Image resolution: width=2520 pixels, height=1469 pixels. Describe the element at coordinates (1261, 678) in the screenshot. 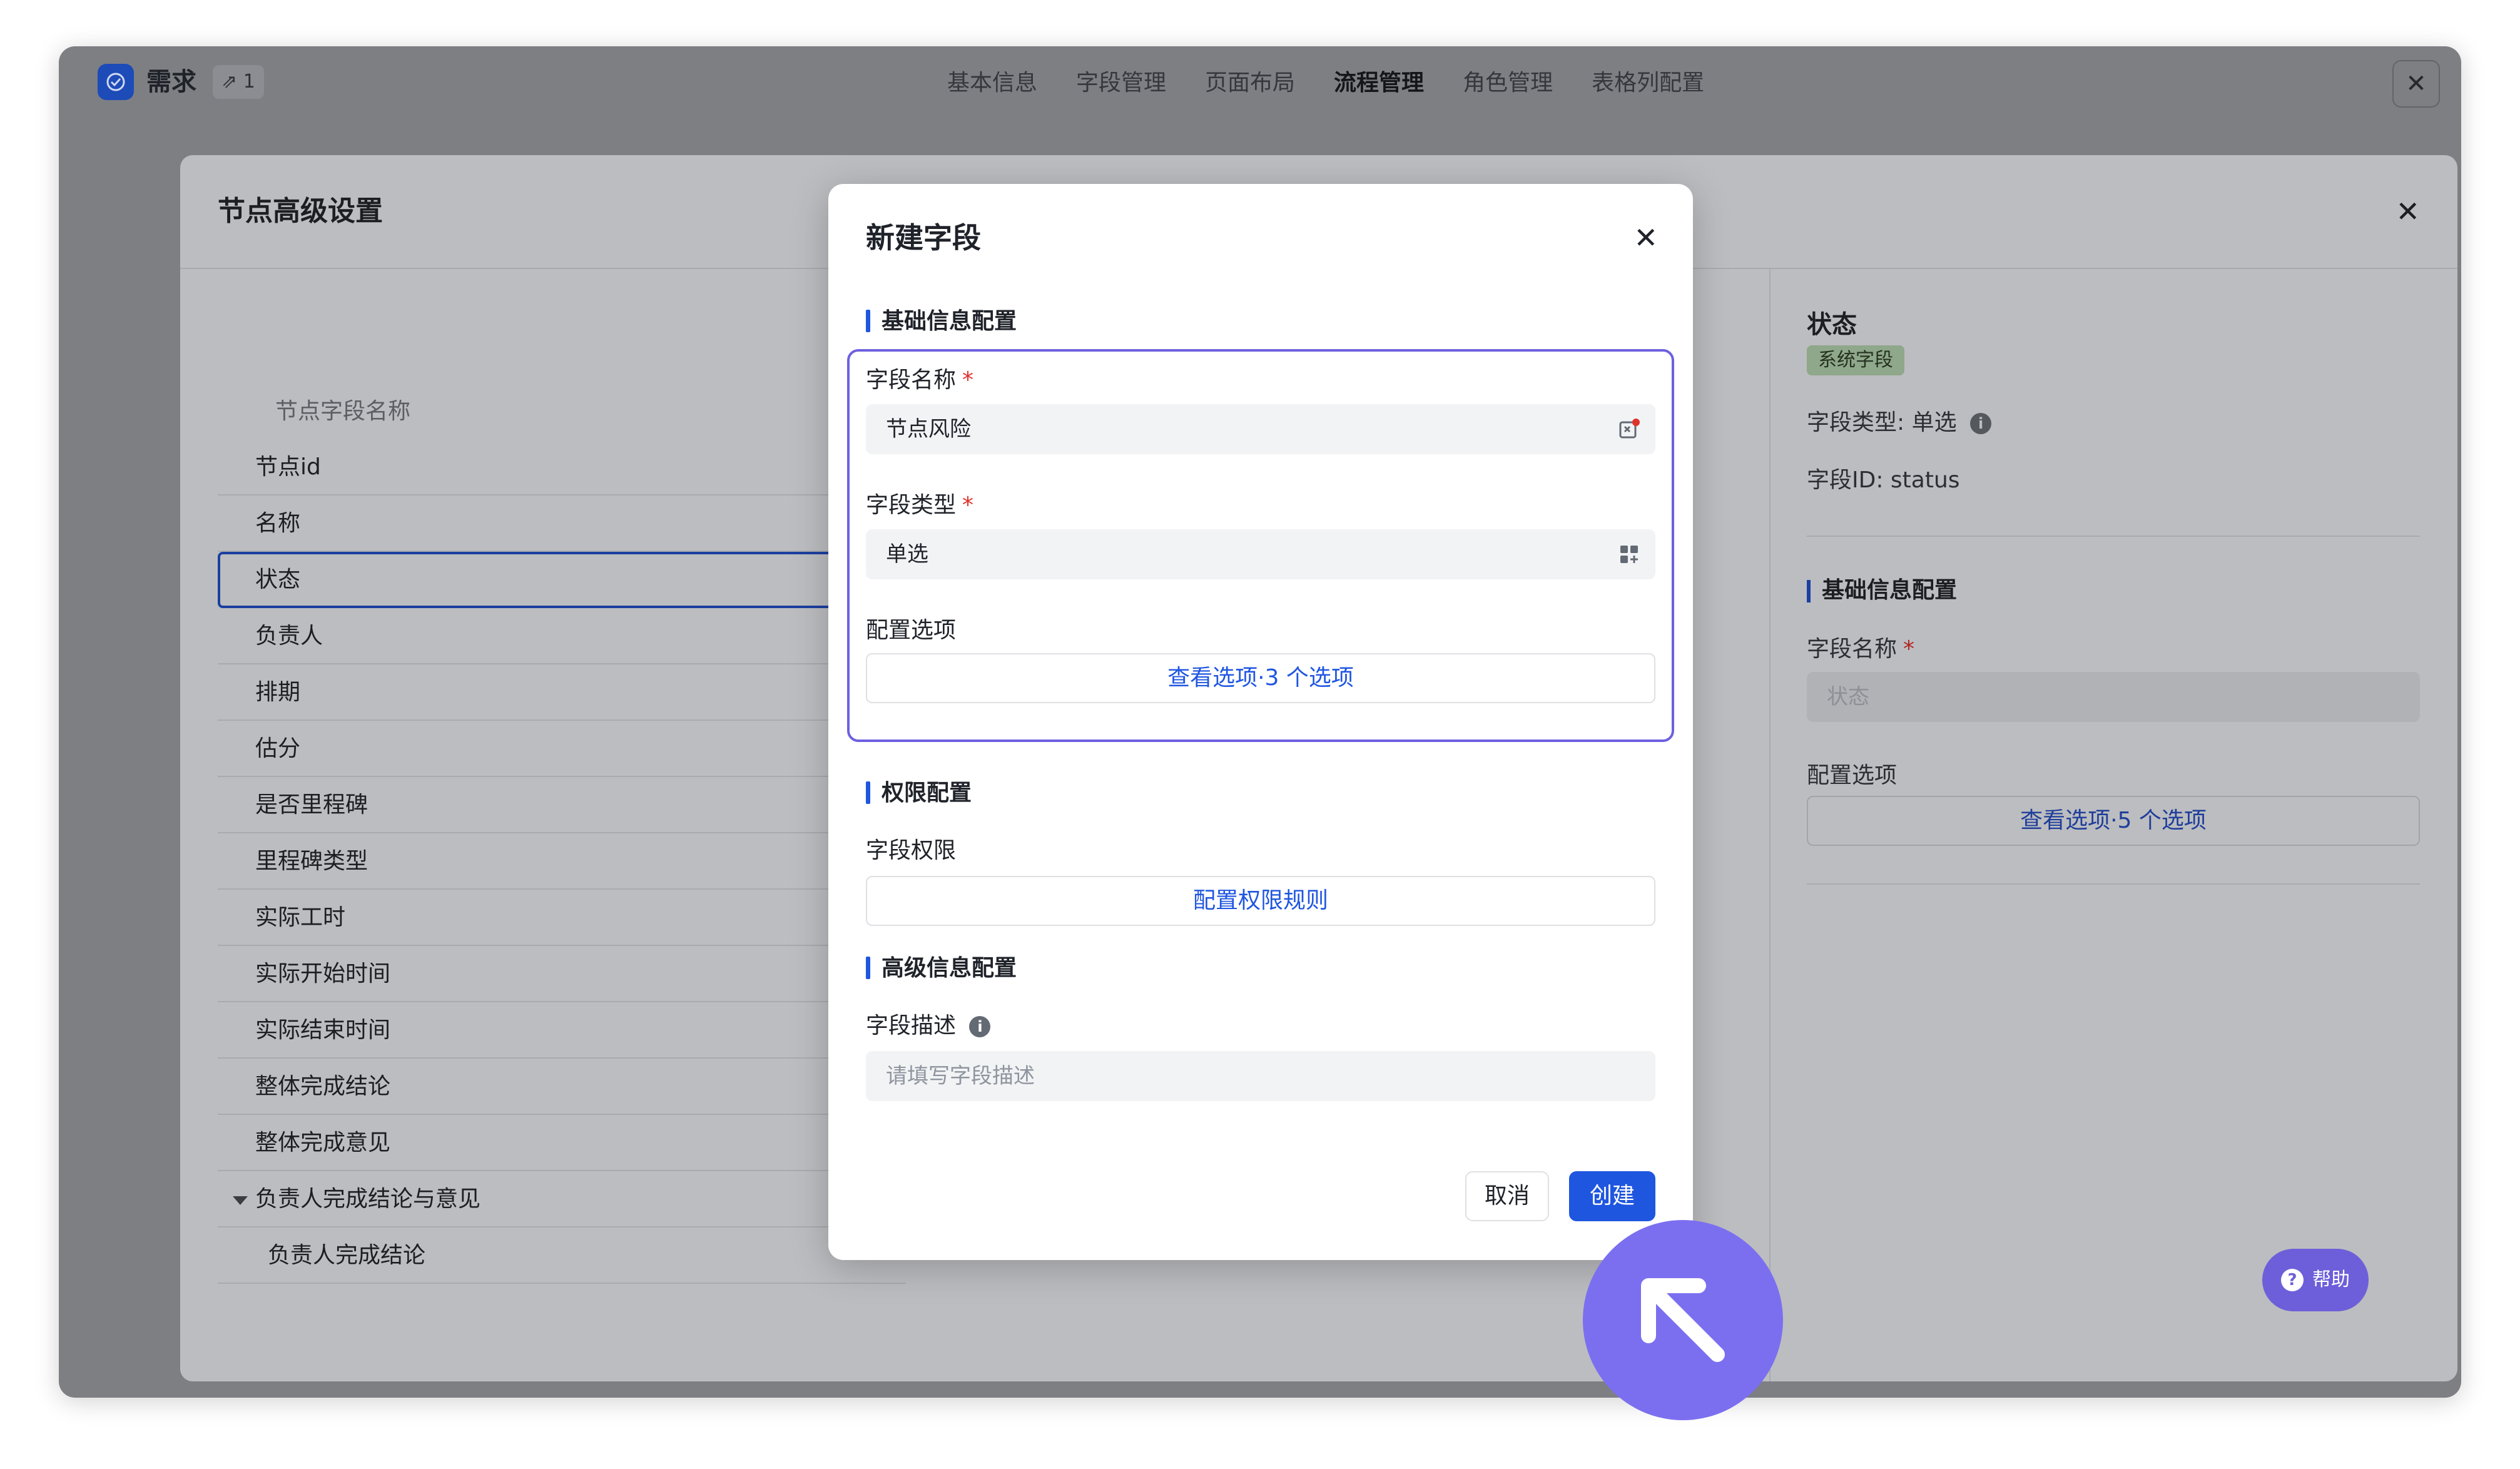

I see `view-options-button: 查看选项·3 个选项` at that location.